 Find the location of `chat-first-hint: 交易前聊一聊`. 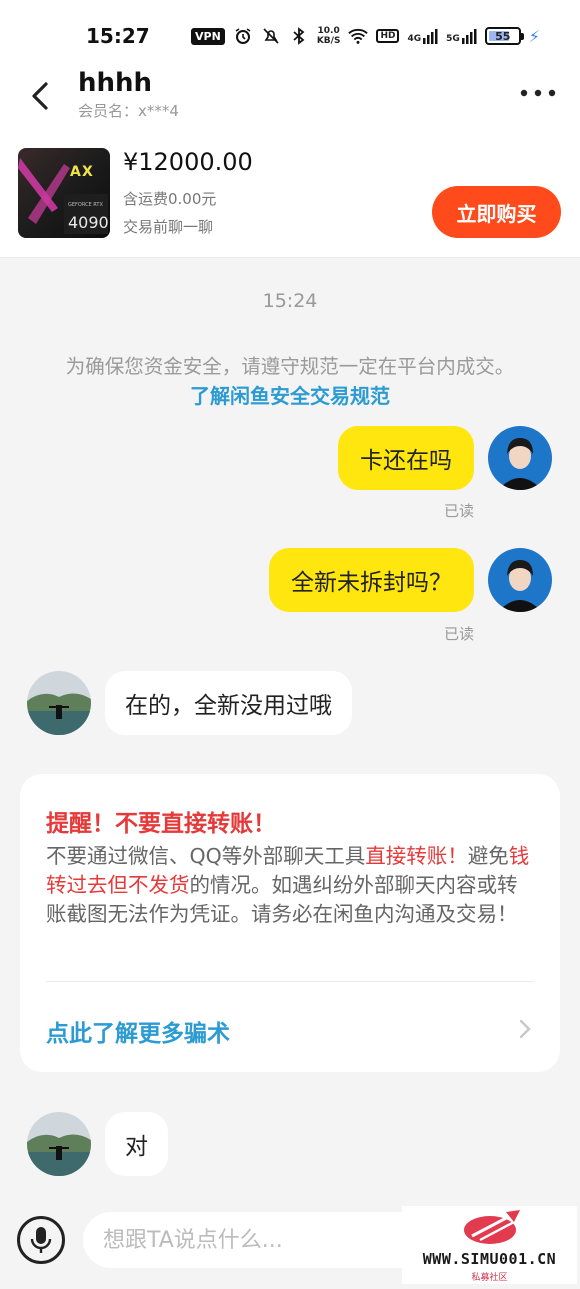

chat-first-hint: 交易前聊一聊 is located at coordinates (168, 227).